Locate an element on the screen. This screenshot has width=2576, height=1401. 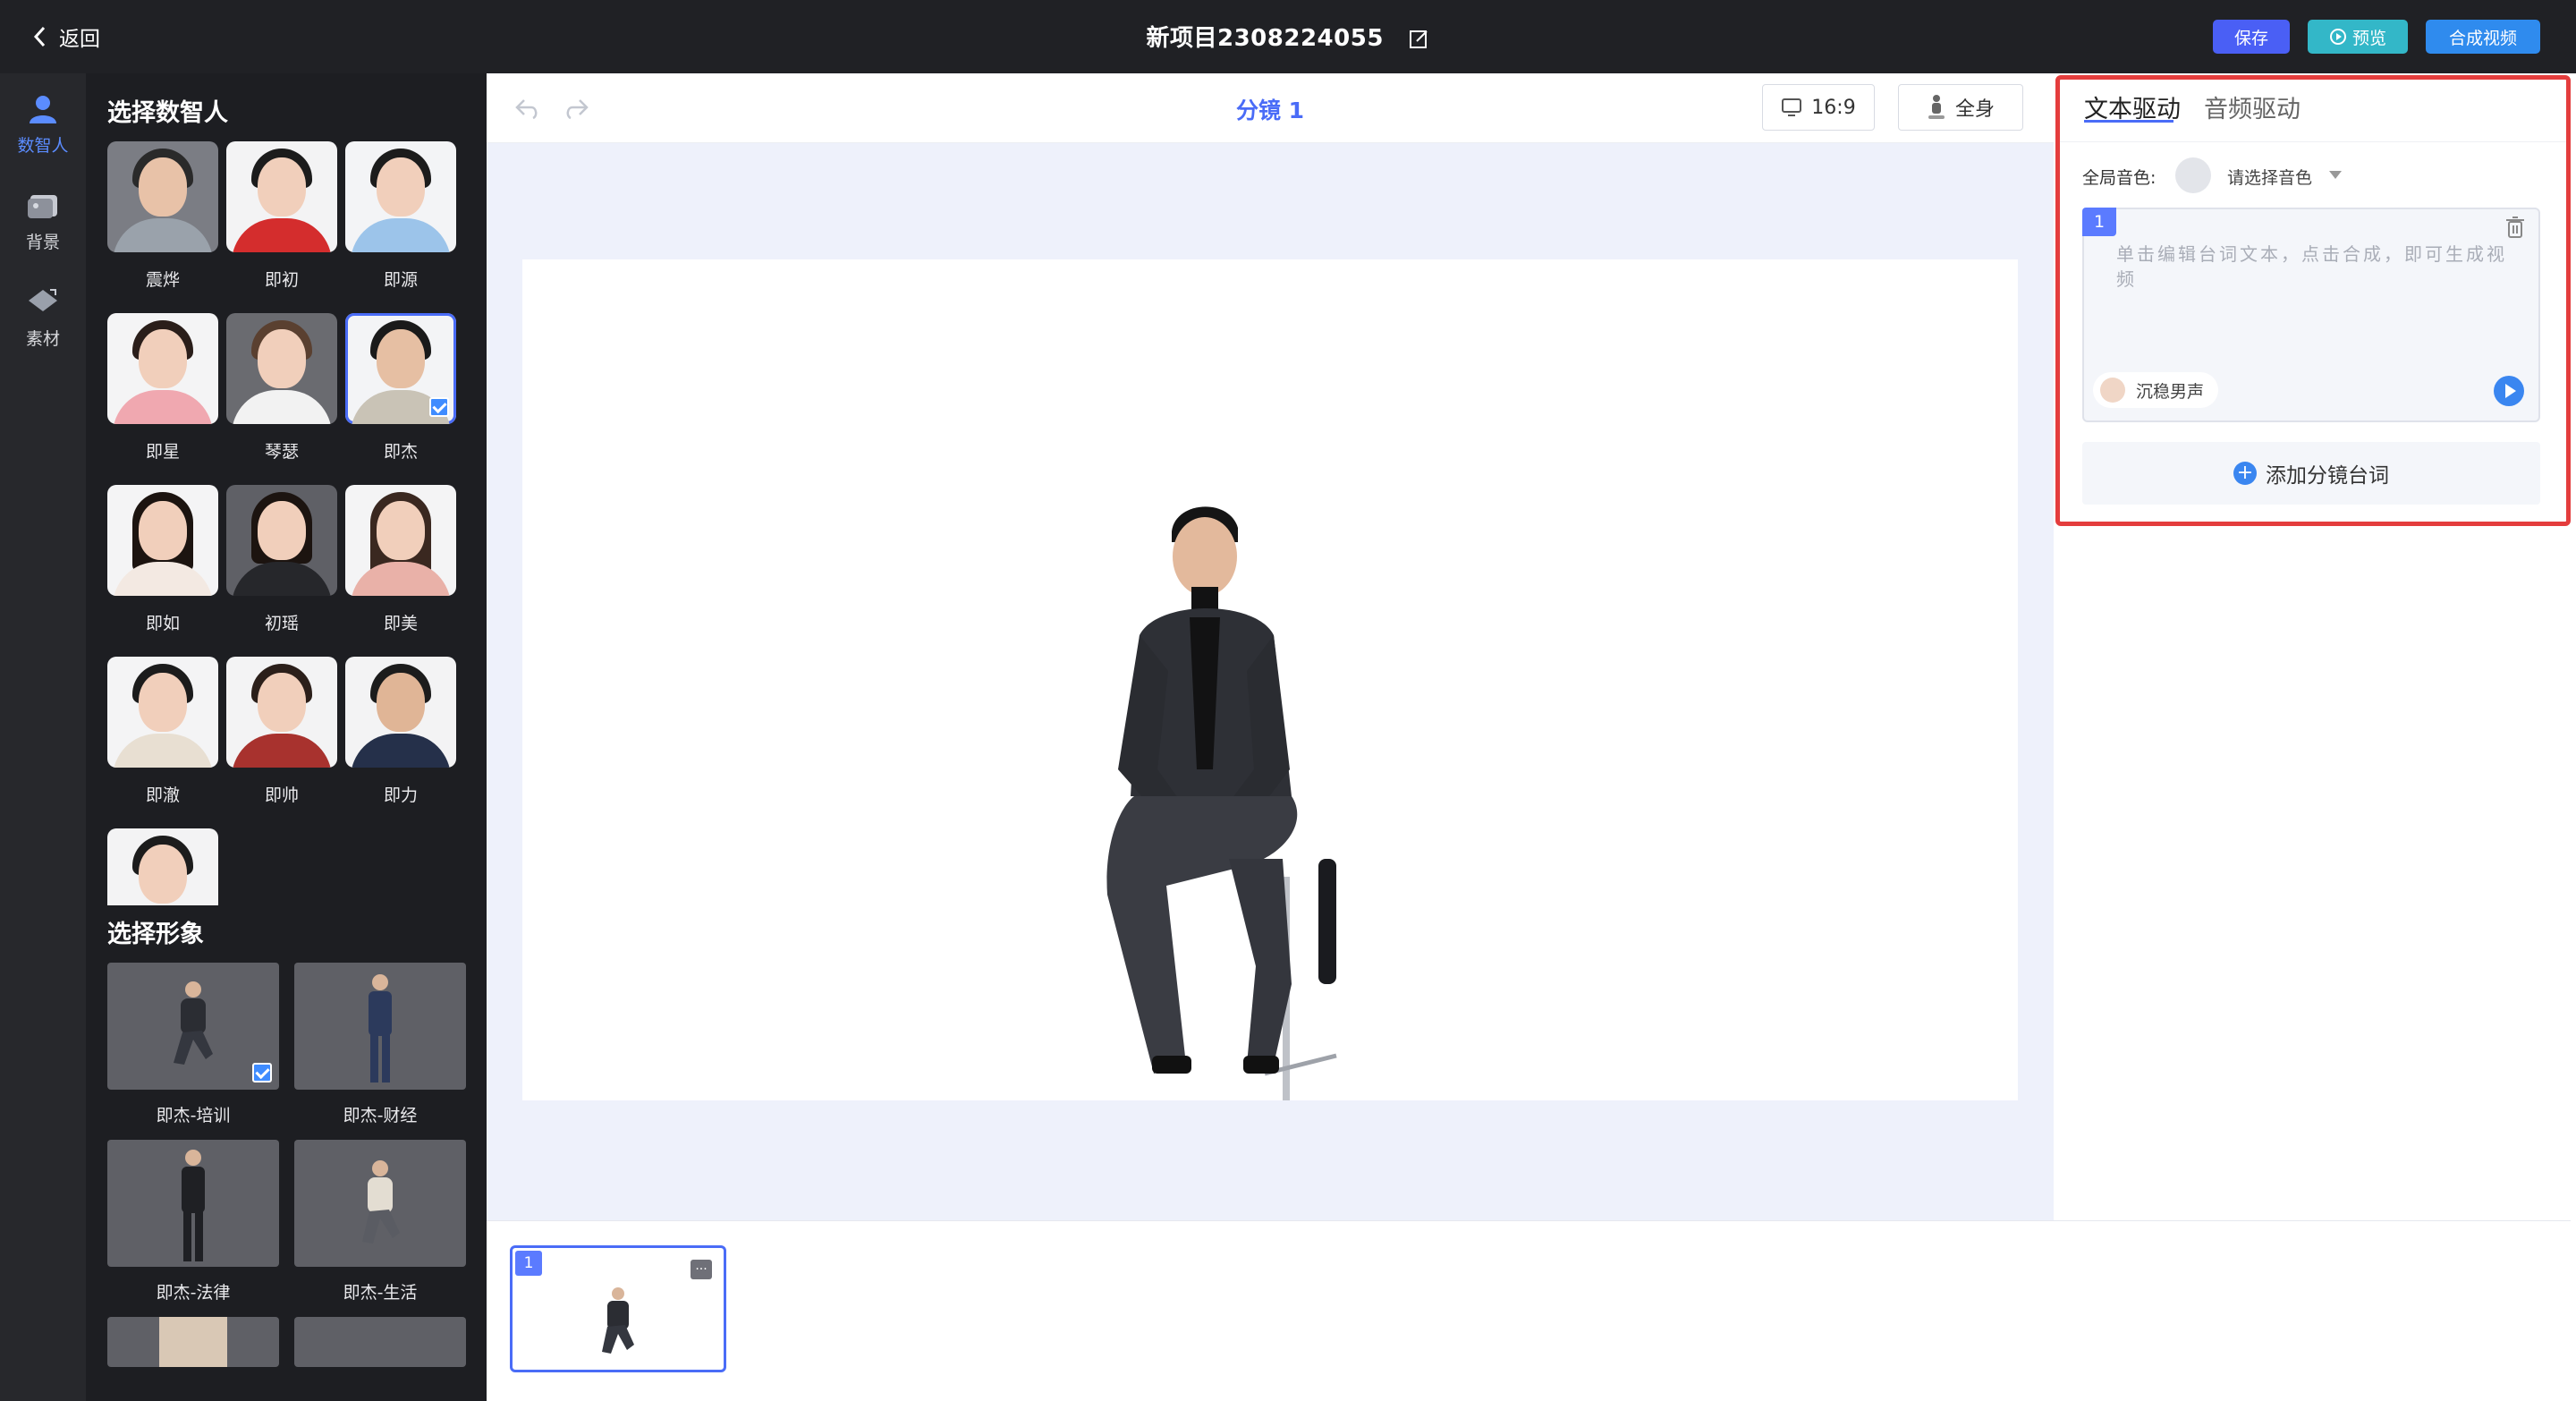
avatar-card: 震烨 is located at coordinates (162, 216).